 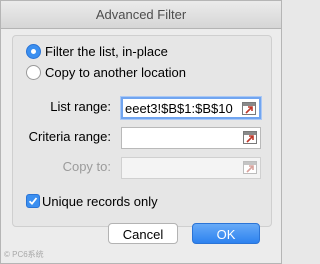 What do you see at coordinates (80, 106) in the screenshot?
I see `list-range-label: List range:` at bounding box center [80, 106].